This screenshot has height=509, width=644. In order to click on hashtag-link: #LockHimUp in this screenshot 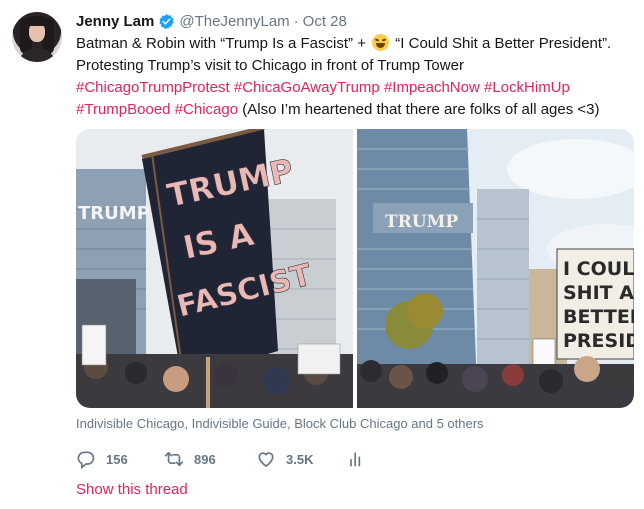, I will do `click(527, 87)`.